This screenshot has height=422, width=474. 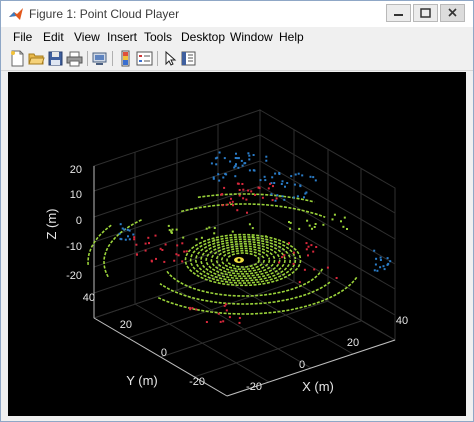 What do you see at coordinates (254, 387) in the screenshot?
I see `x-tick: -20` at bounding box center [254, 387].